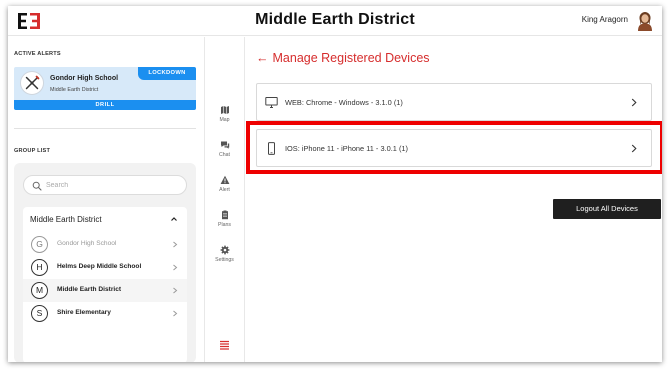 This screenshot has width=670, height=371. I want to click on lockdown-badge: LOCKDOWN, so click(167, 73).